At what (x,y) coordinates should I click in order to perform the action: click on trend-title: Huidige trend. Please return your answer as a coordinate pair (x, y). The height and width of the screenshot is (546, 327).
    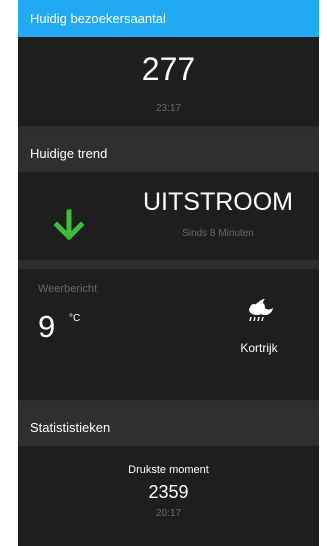
    Looking at the image, I should click on (69, 153).